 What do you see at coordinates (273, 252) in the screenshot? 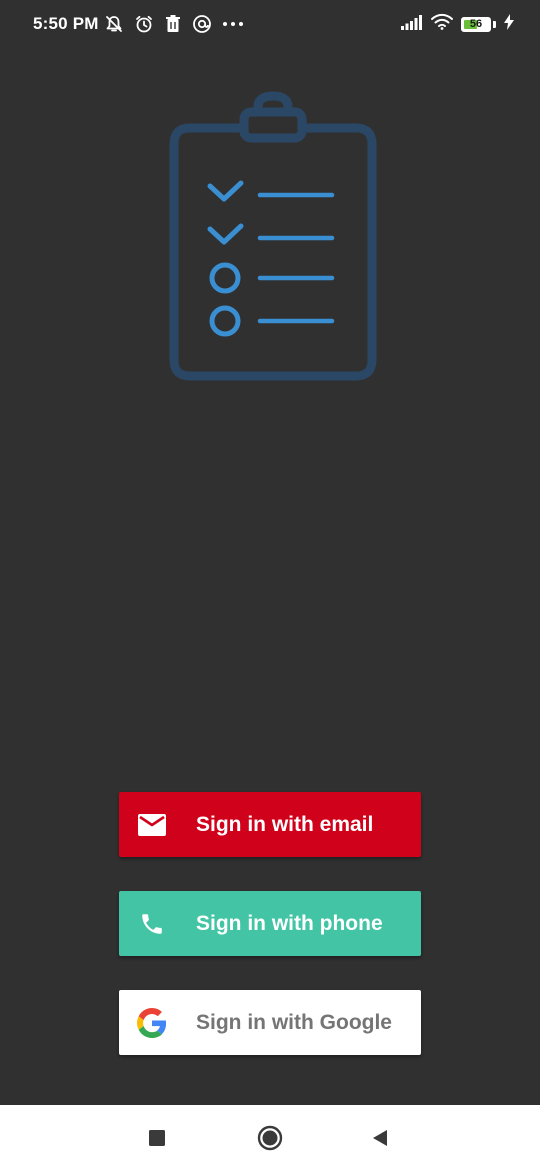
I see `clipboard-board` at bounding box center [273, 252].